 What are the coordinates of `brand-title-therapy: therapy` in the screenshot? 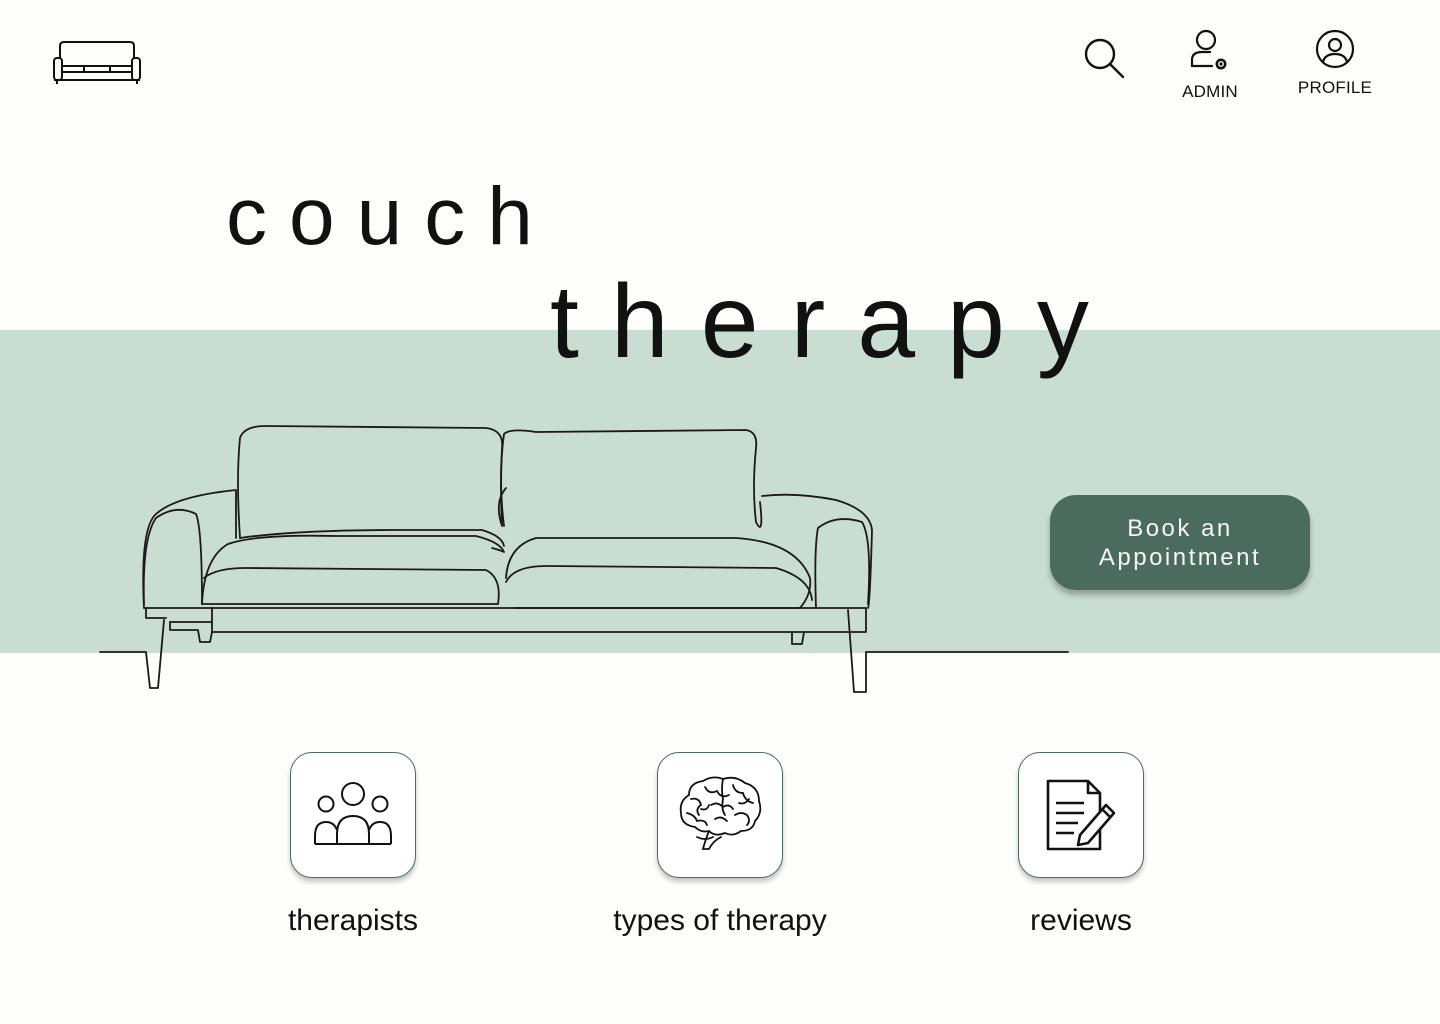 It's located at (835, 322).